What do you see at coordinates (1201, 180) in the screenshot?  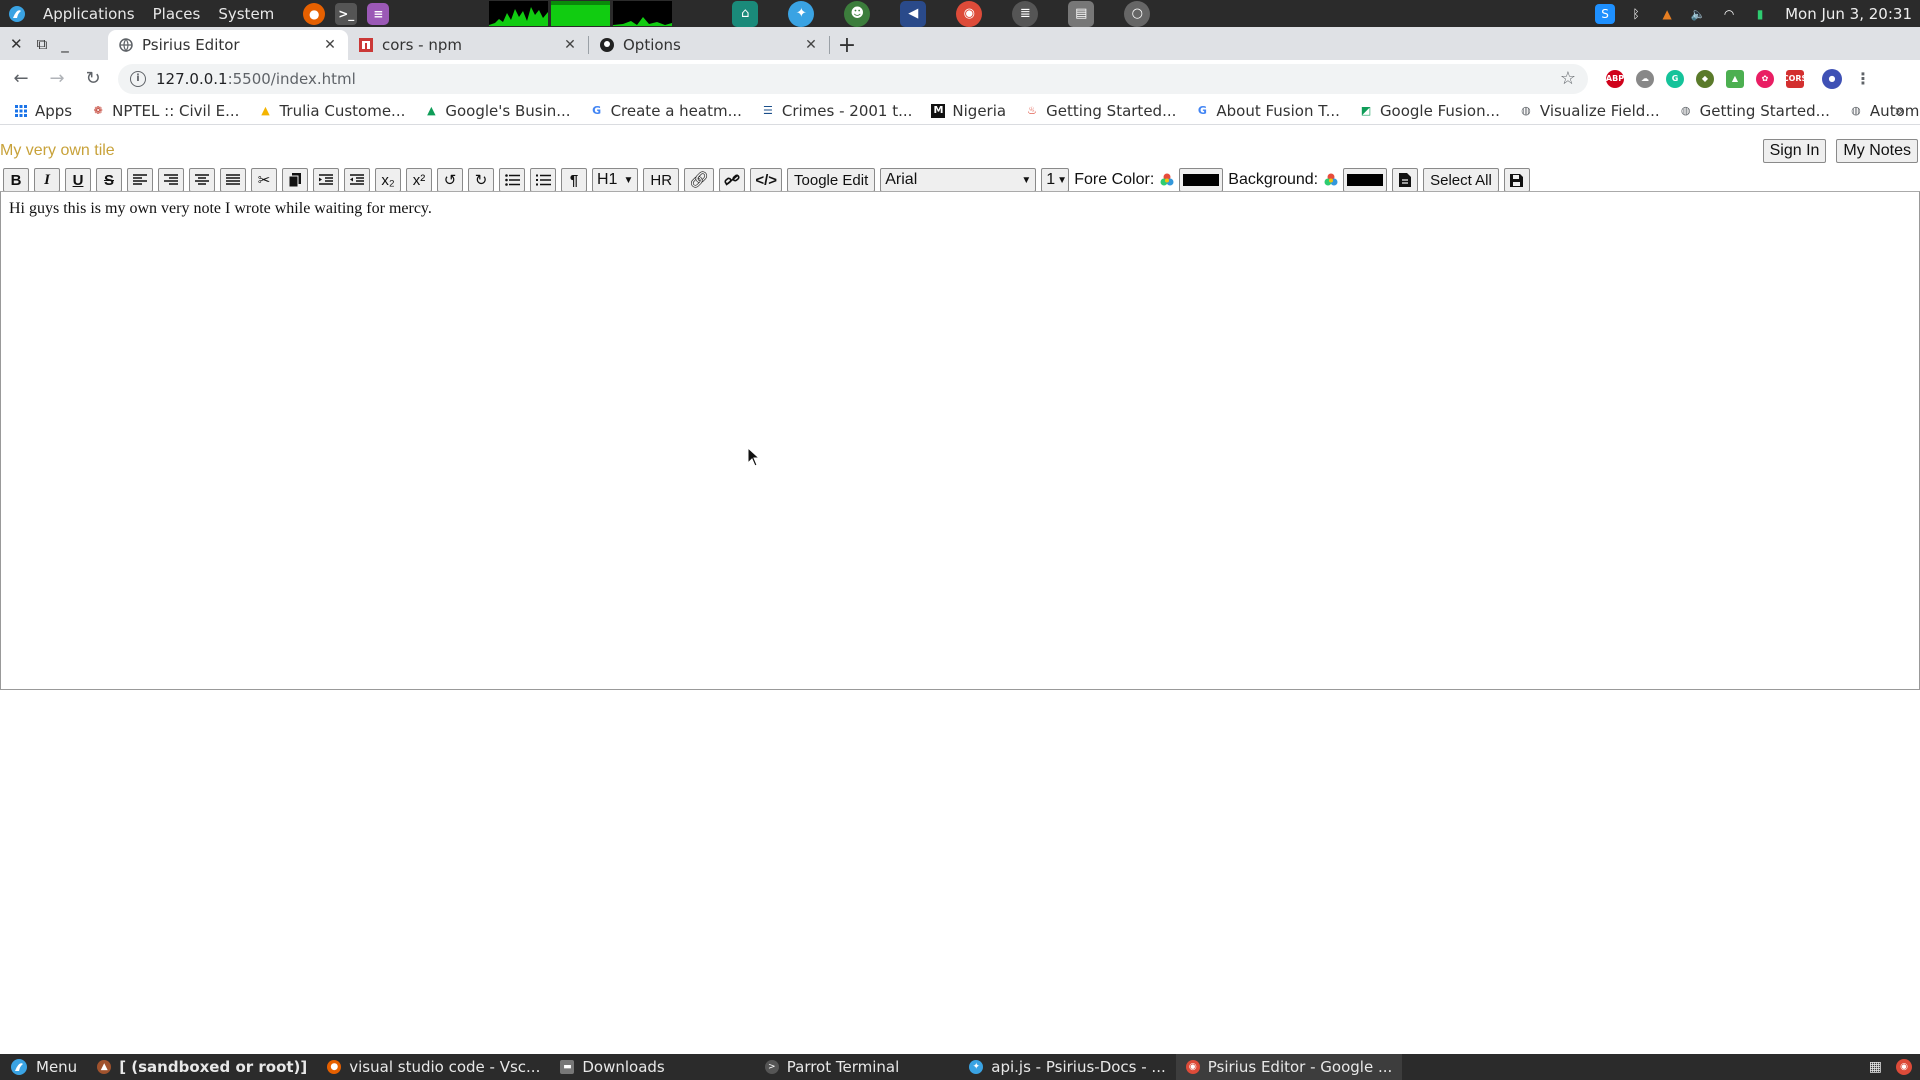 I see `fore-color-picker` at bounding box center [1201, 180].